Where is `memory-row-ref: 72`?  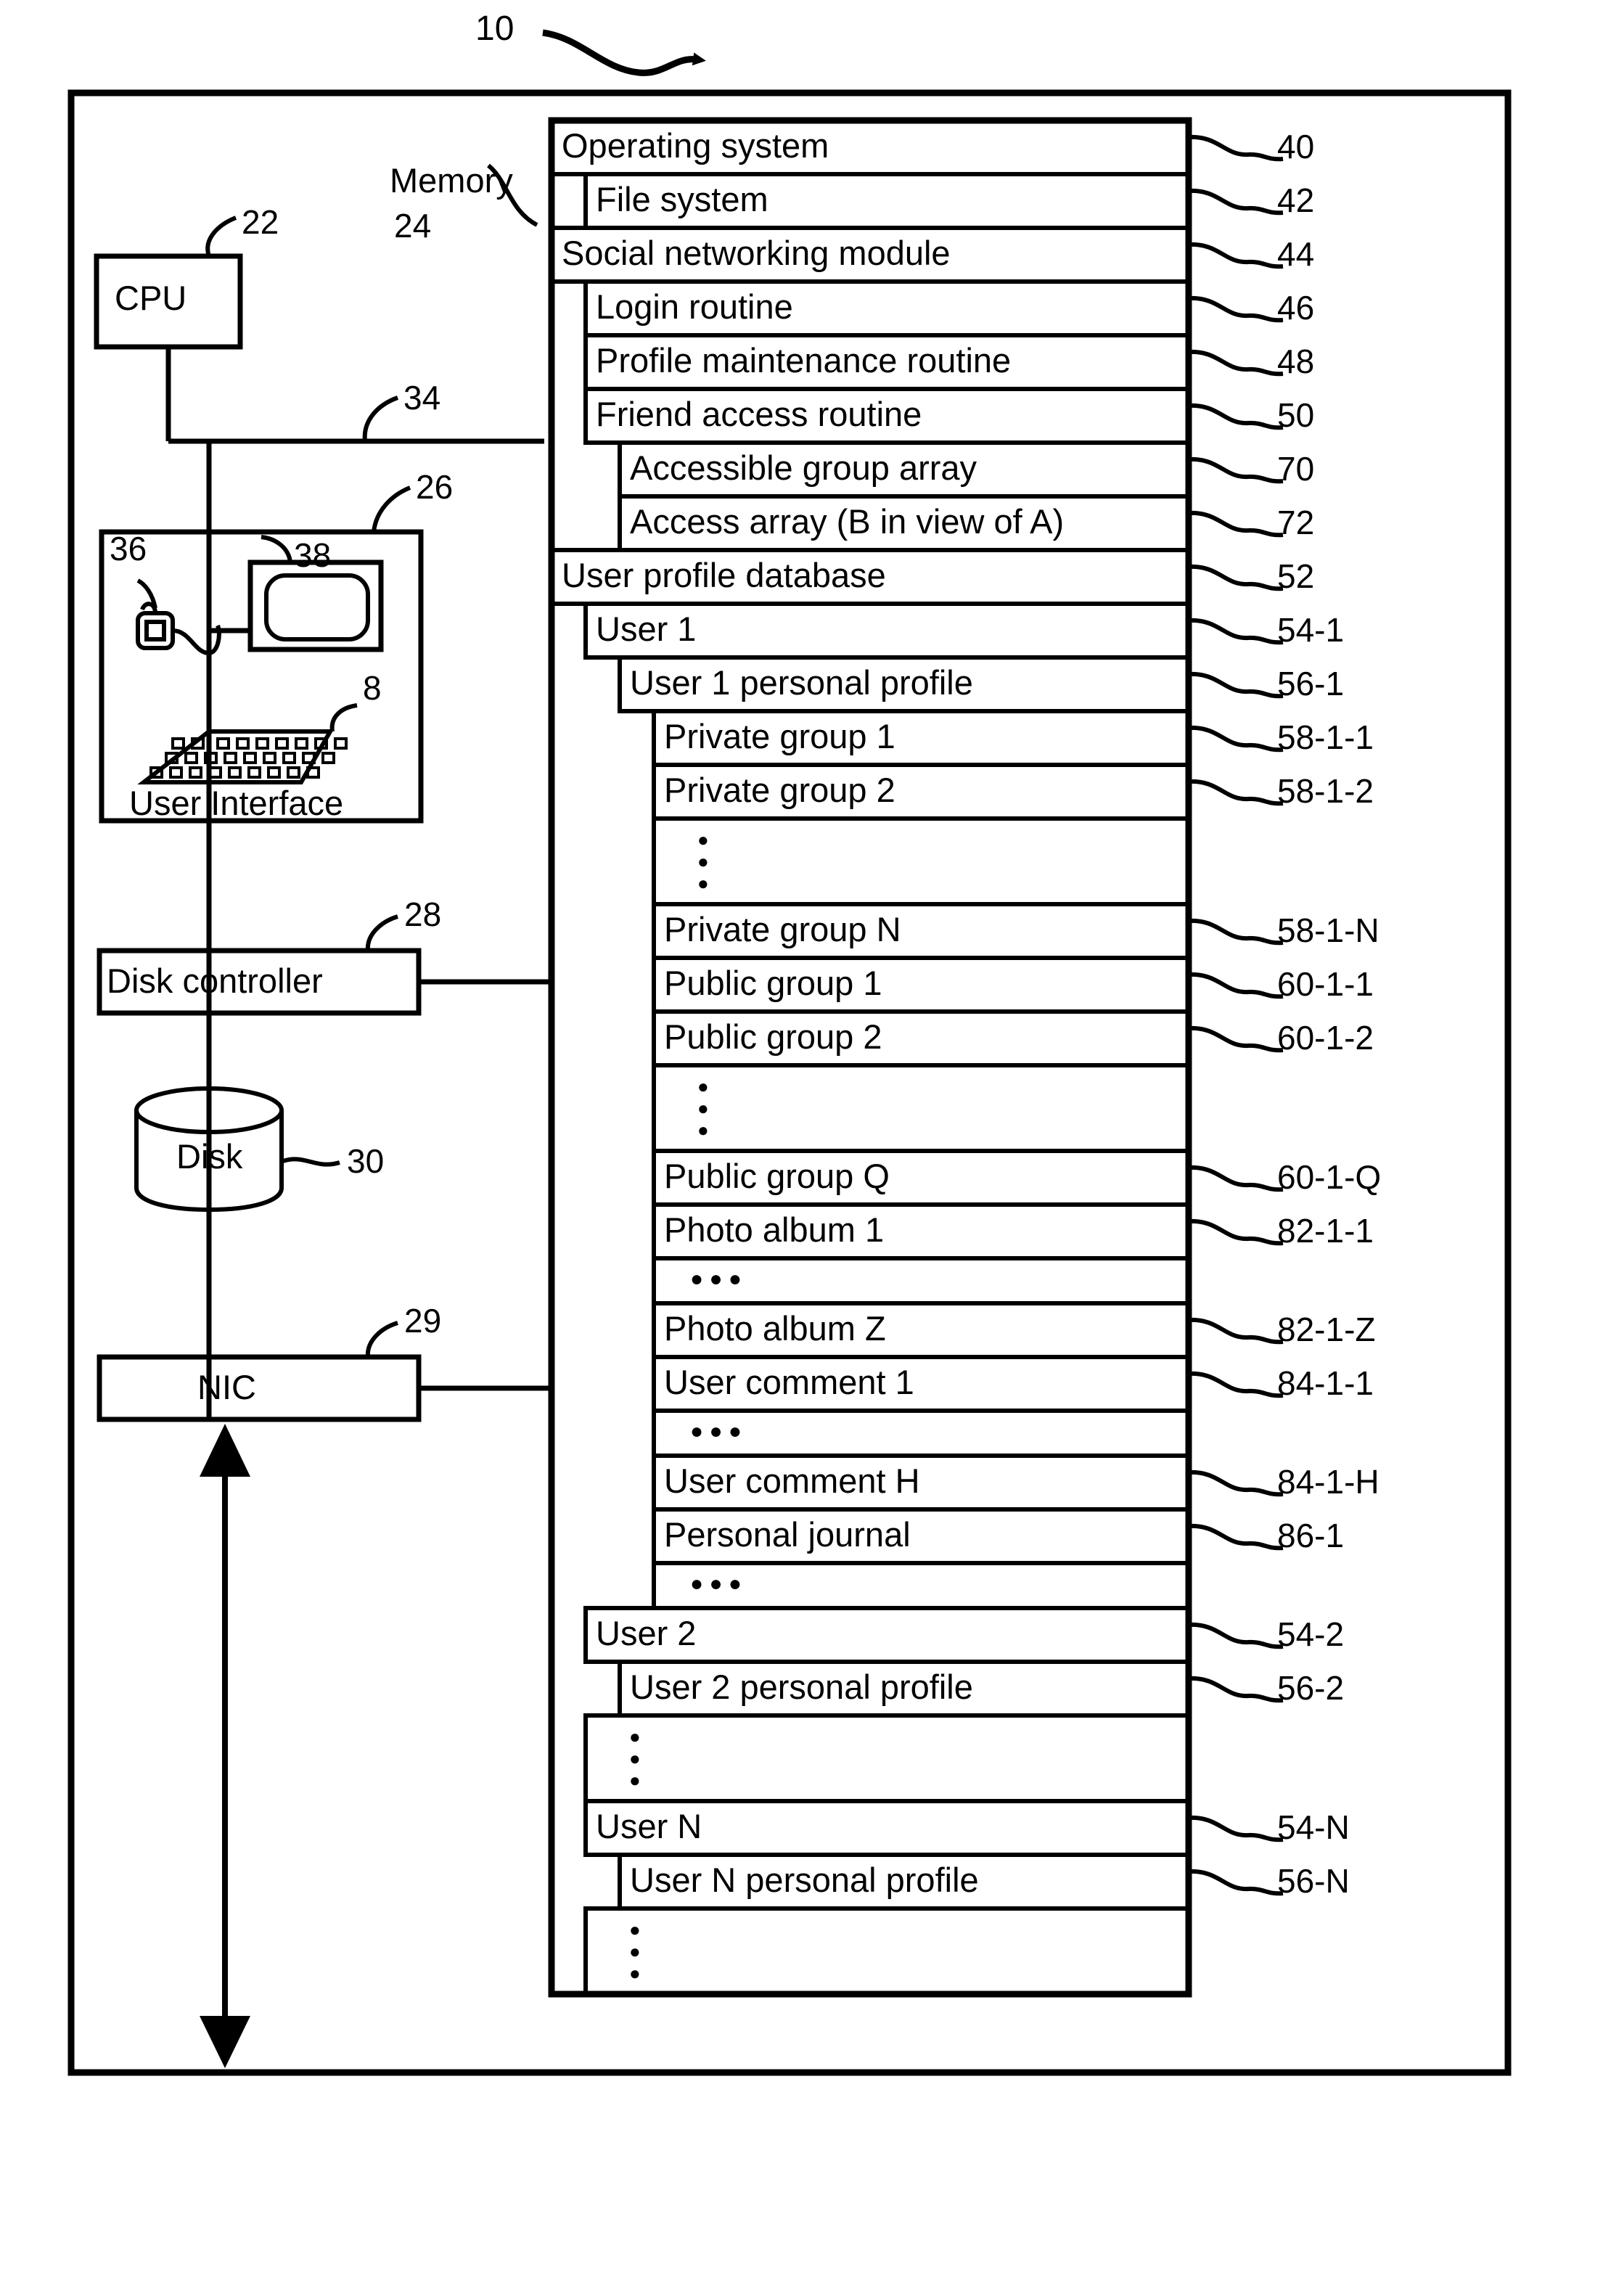 memory-row-ref: 72 is located at coordinates (1296, 522).